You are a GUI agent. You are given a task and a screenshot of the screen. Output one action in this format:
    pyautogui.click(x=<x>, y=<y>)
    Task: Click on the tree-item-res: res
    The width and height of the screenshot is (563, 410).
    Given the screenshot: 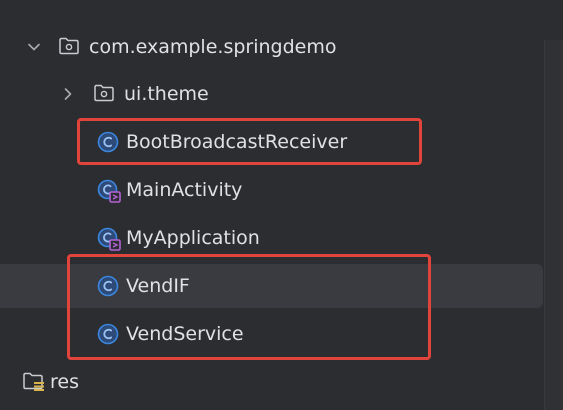 What is the action you would take?
    pyautogui.click(x=271, y=382)
    